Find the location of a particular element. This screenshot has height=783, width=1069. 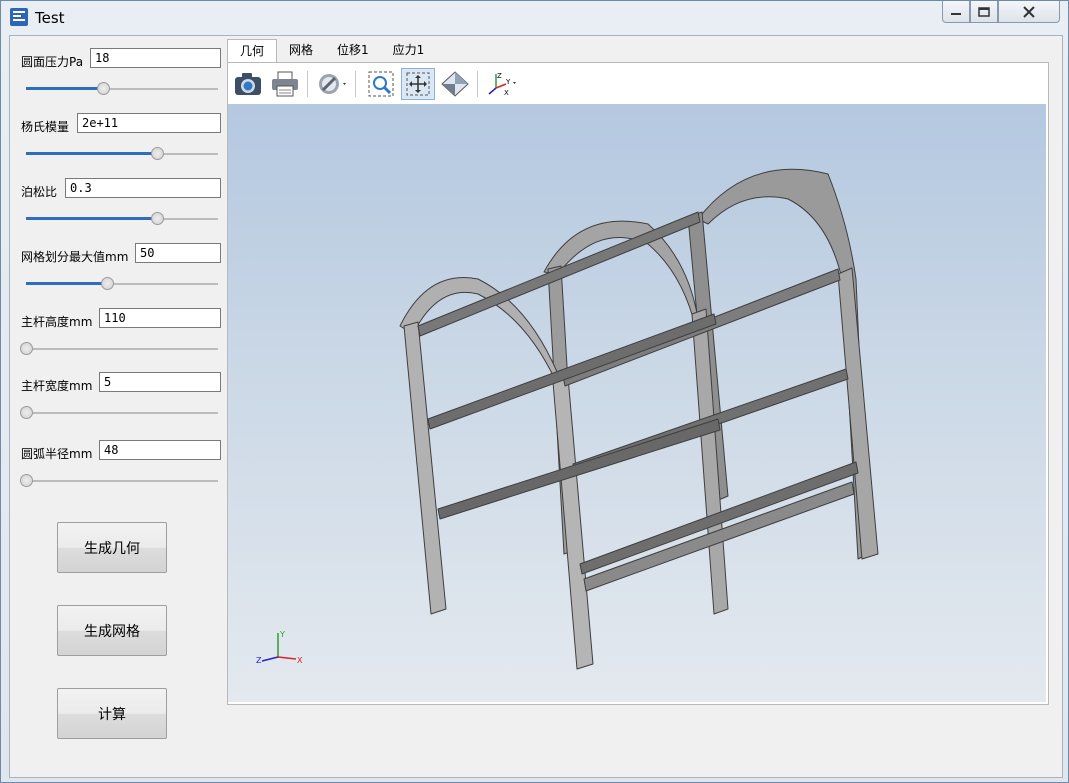

generate-geometry-button: 生成几何 is located at coordinates (112, 547).